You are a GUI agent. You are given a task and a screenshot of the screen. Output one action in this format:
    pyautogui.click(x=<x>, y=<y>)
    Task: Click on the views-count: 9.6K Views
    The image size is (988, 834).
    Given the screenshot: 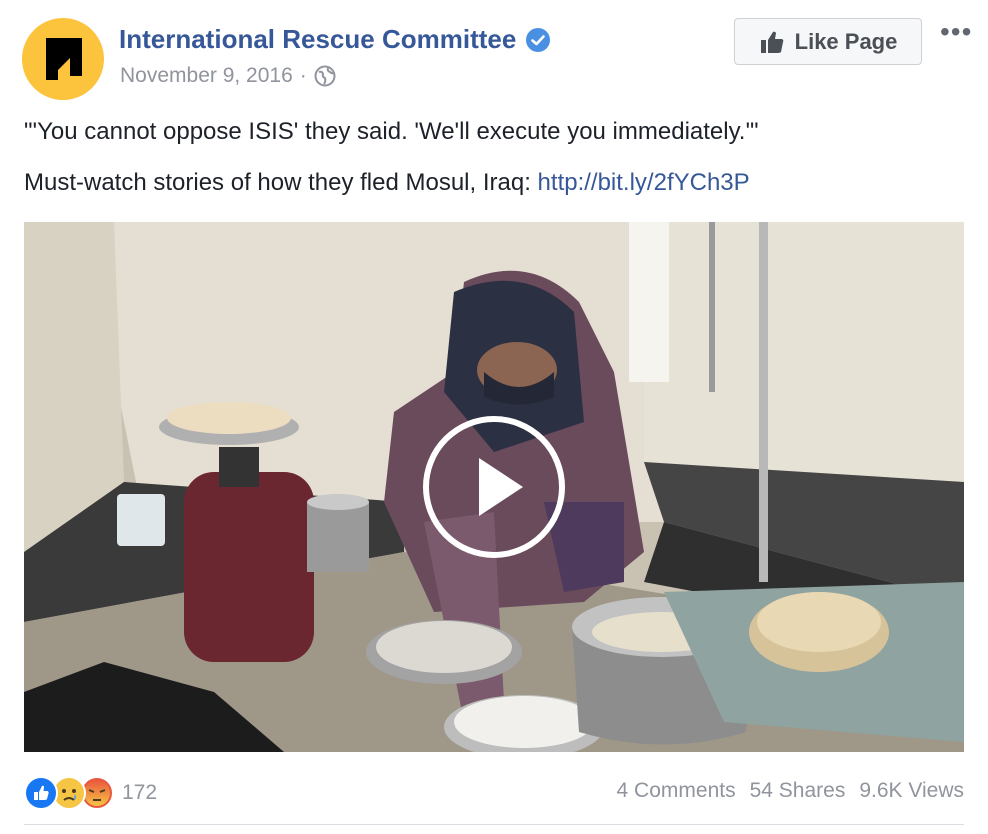 What is the action you would take?
    pyautogui.click(x=911, y=790)
    